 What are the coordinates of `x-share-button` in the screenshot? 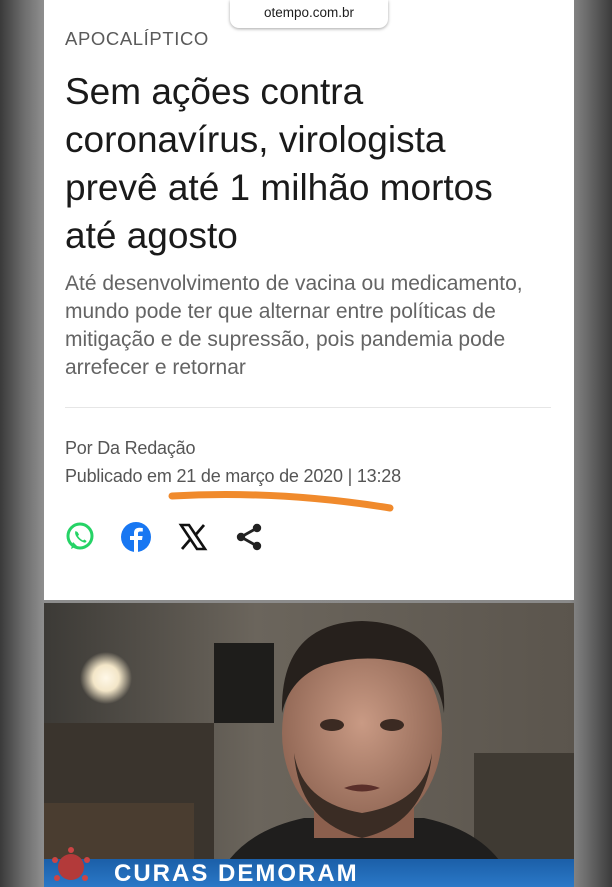 It's located at (193, 537).